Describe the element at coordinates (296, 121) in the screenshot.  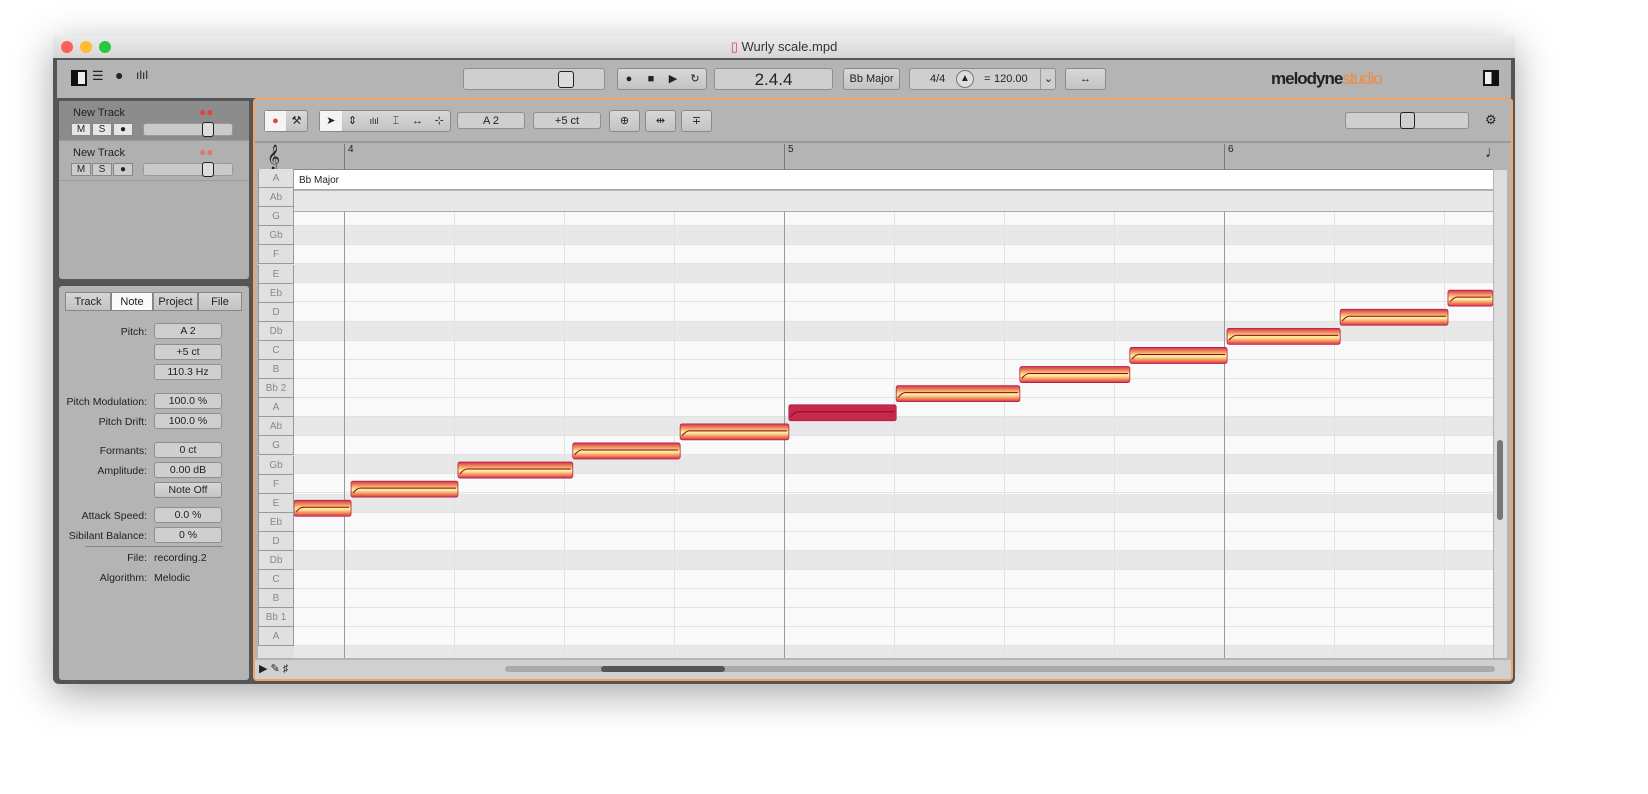
I see `wrench-icon: ⚒` at that location.